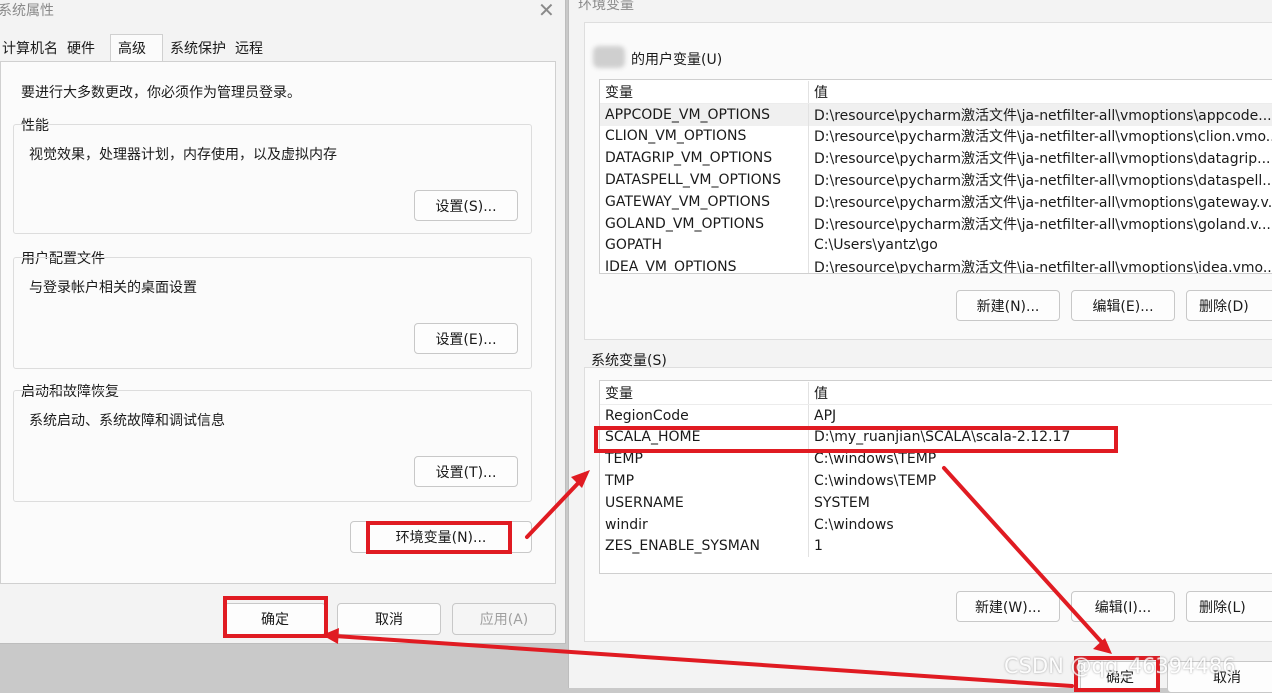  What do you see at coordinates (703, 661) in the screenshot?
I see `arrow-ok-to-left-ok` at bounding box center [703, 661].